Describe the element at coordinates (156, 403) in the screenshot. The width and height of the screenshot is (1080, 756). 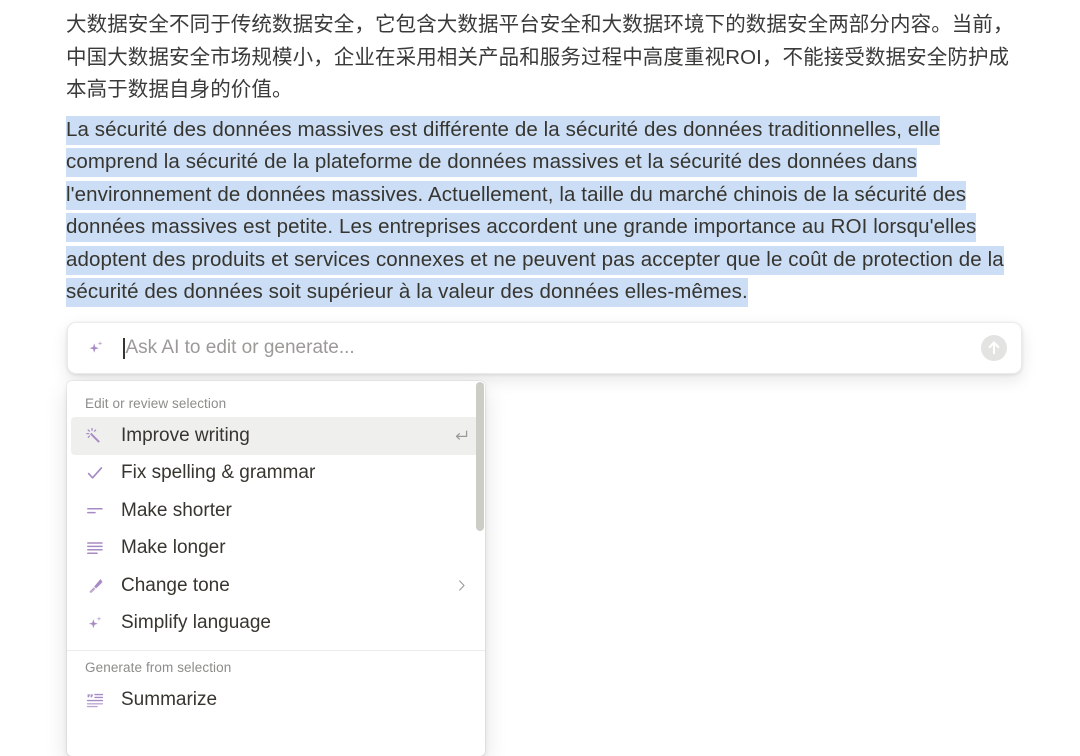
I see `menu-section-label-edit: Edit or review selection` at that location.